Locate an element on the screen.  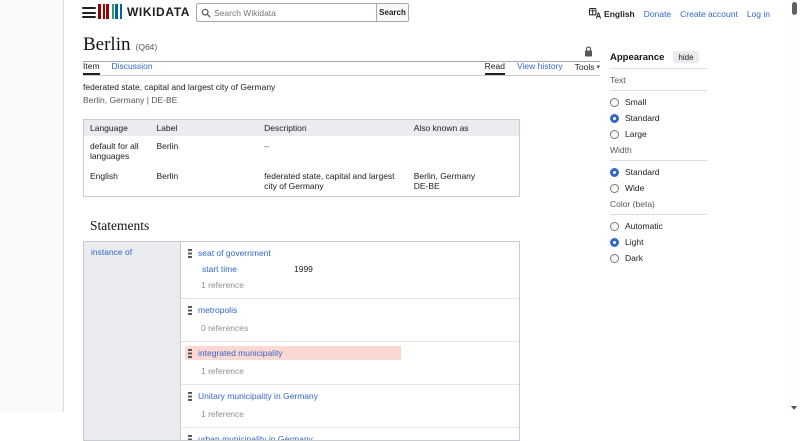
login-link: Log in is located at coordinates (758, 14).